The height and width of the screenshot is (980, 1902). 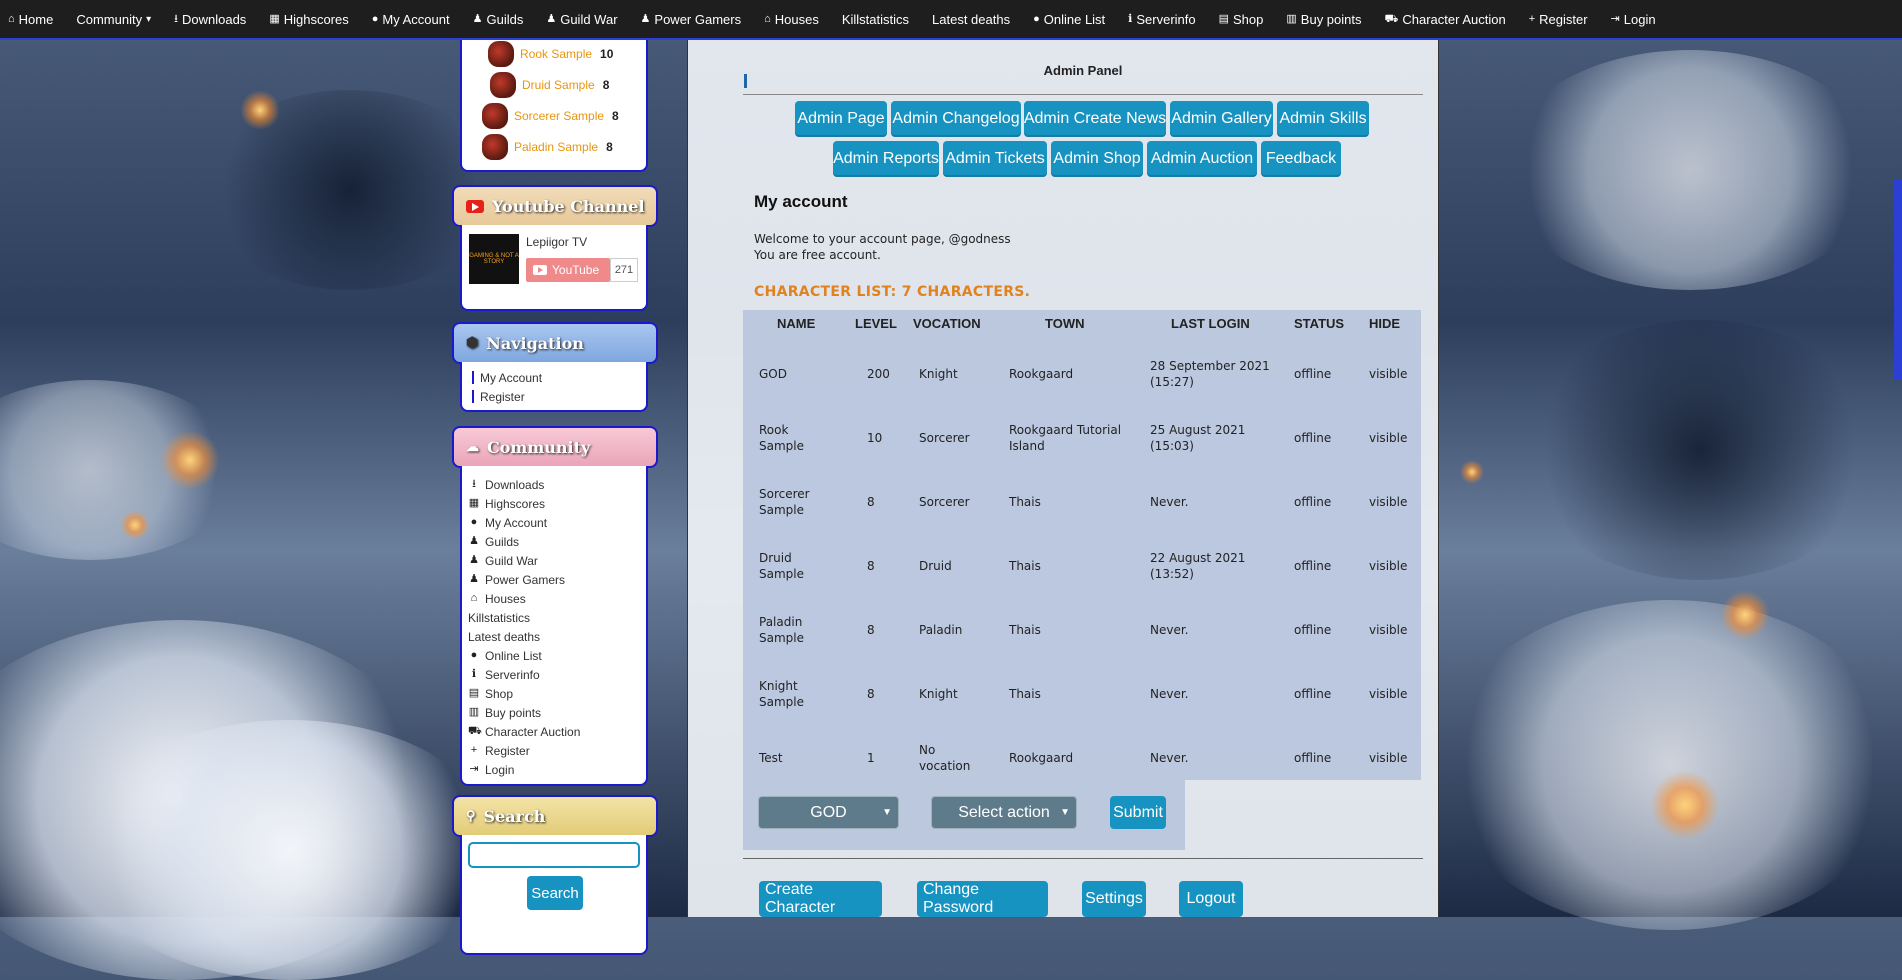 I want to click on search-input, so click(x=554, y=855).